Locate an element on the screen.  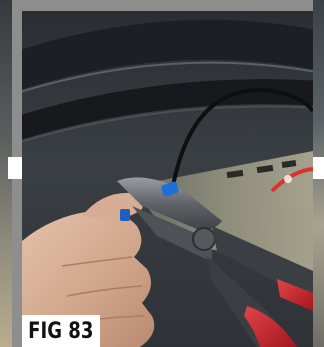
red-wire-end is located at coordinates (288, 179).